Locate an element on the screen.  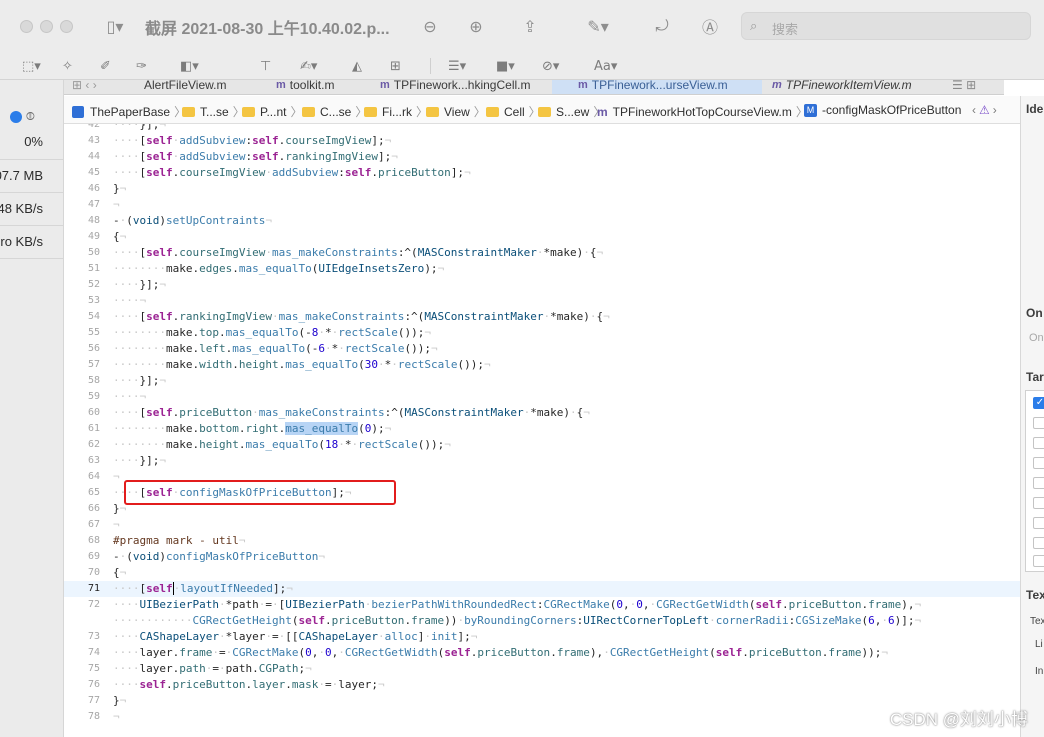
code-line: 47 ¬ is located at coordinates (542, 205).